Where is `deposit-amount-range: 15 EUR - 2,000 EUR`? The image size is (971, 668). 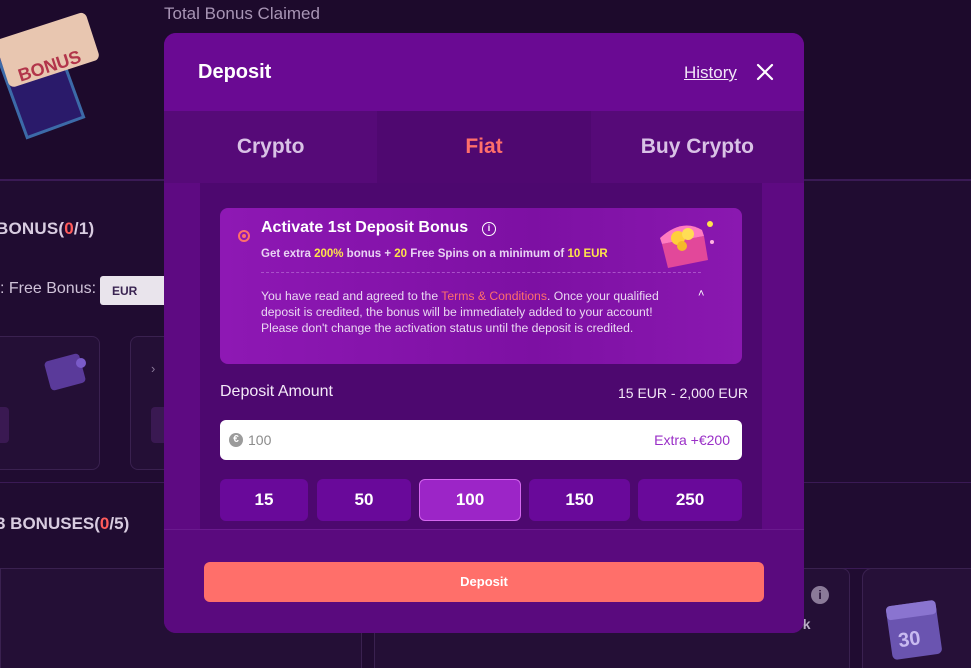
deposit-amount-range: 15 EUR - 2,000 EUR is located at coordinates (683, 393).